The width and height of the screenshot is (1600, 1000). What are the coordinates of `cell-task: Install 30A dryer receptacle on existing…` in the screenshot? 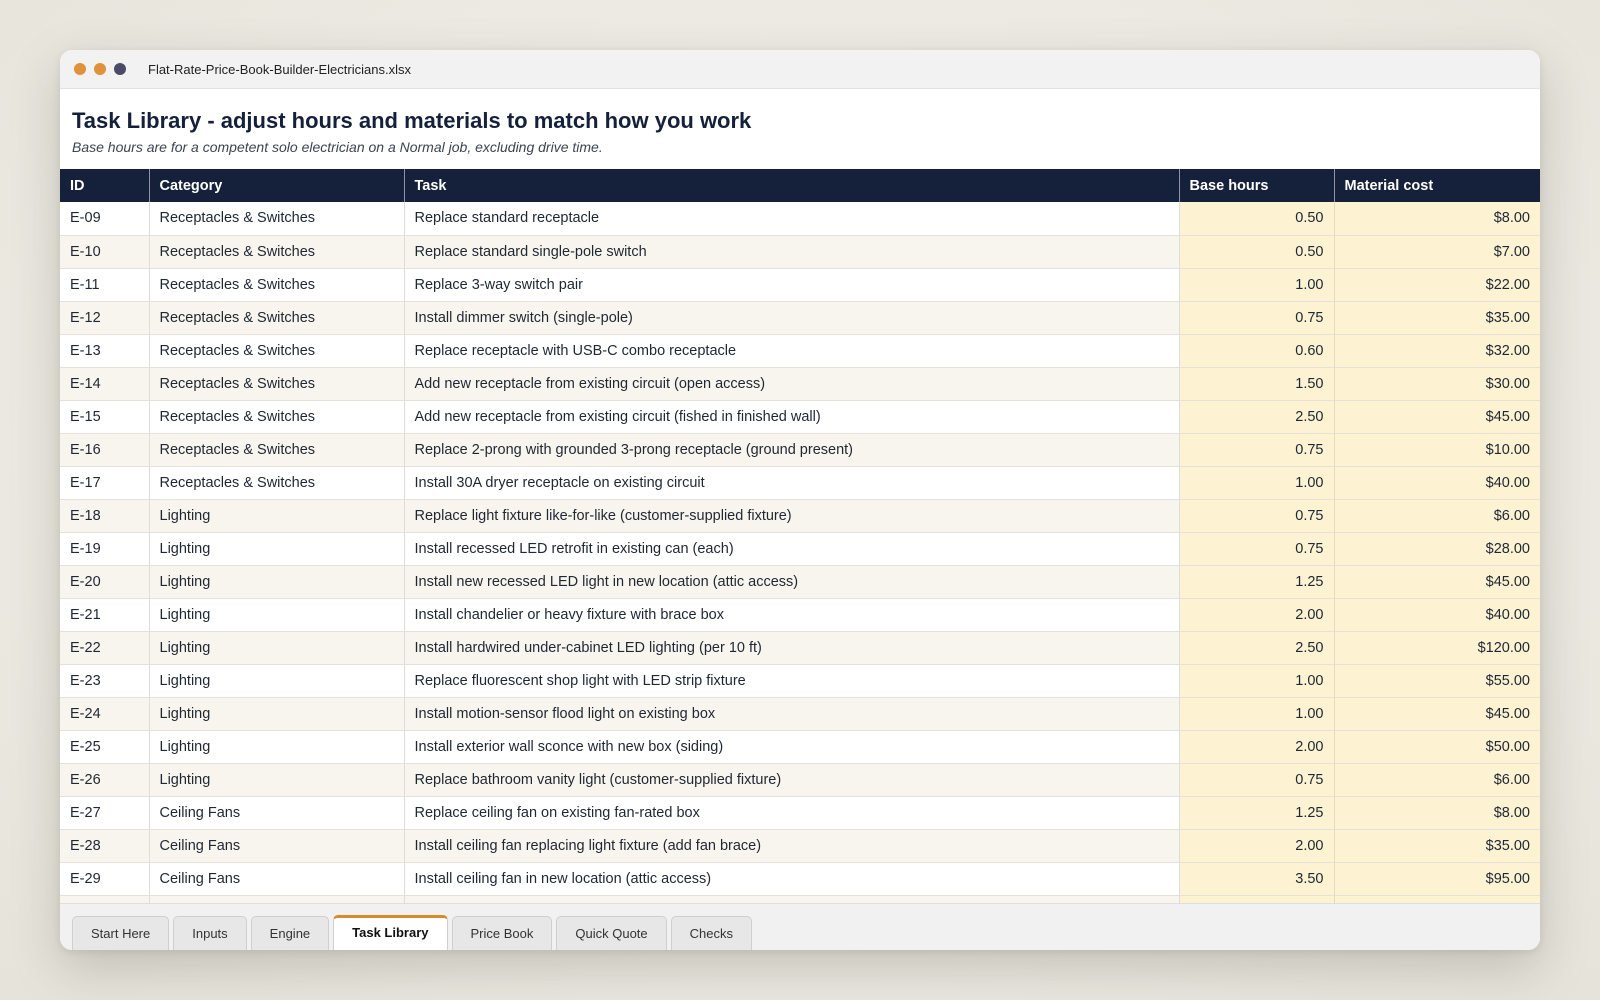 It's located at (792, 483).